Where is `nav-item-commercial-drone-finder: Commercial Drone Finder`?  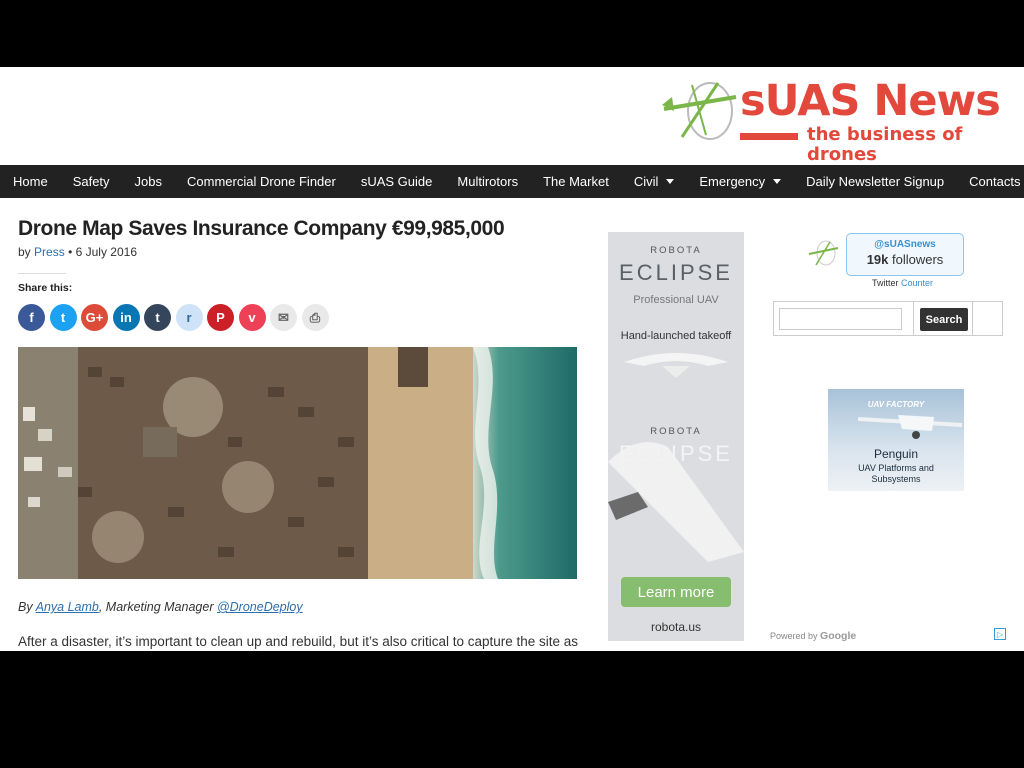
nav-item-commercial-drone-finder: Commercial Drone Finder is located at coordinates (261, 181).